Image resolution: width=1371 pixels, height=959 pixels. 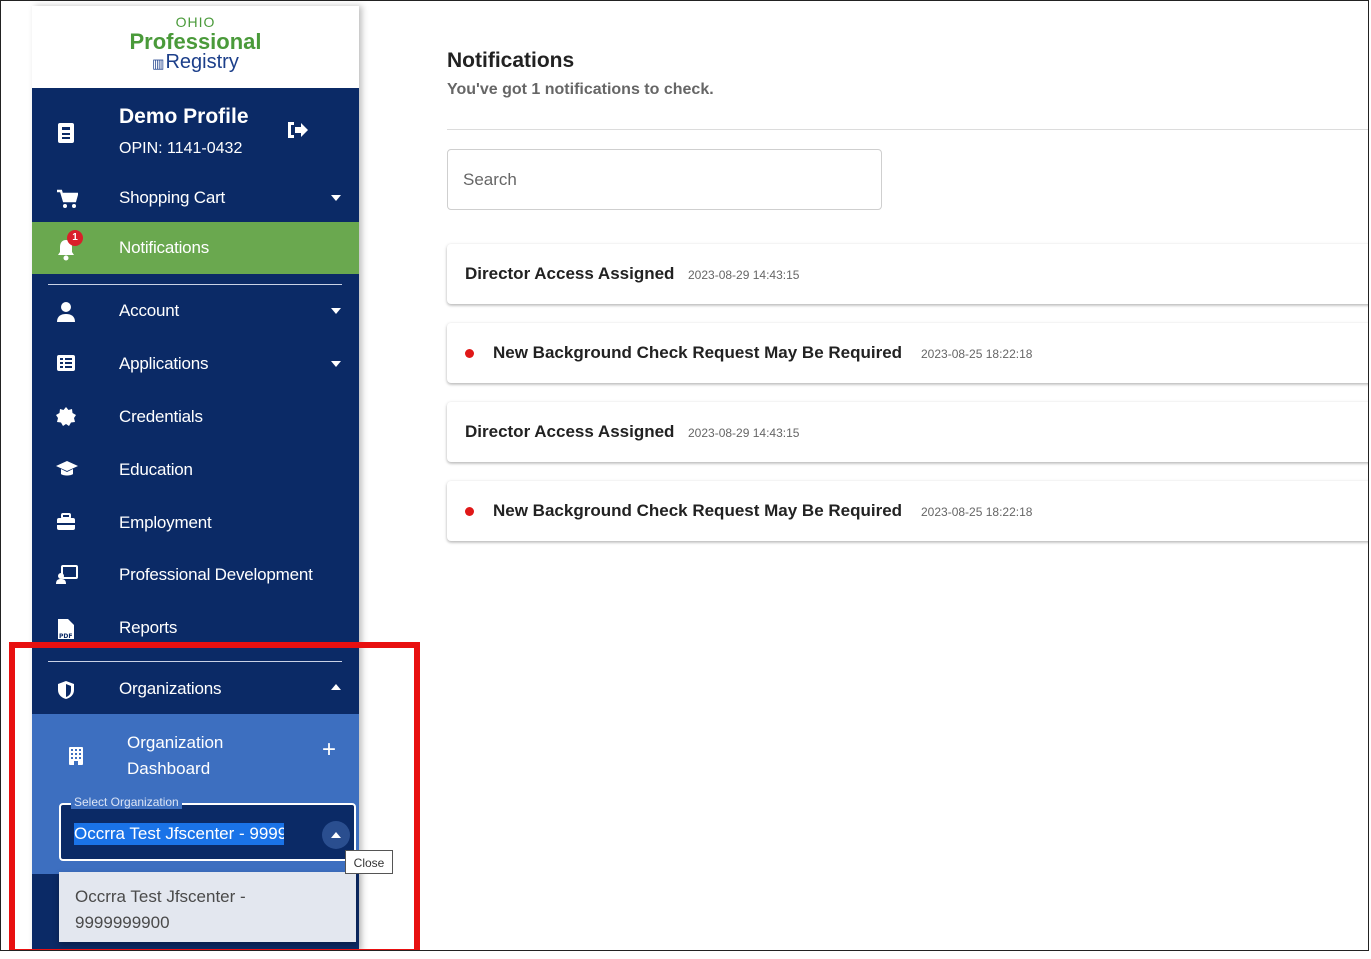 I want to click on sidebar-item-employment: Employment, so click(x=195, y=524).